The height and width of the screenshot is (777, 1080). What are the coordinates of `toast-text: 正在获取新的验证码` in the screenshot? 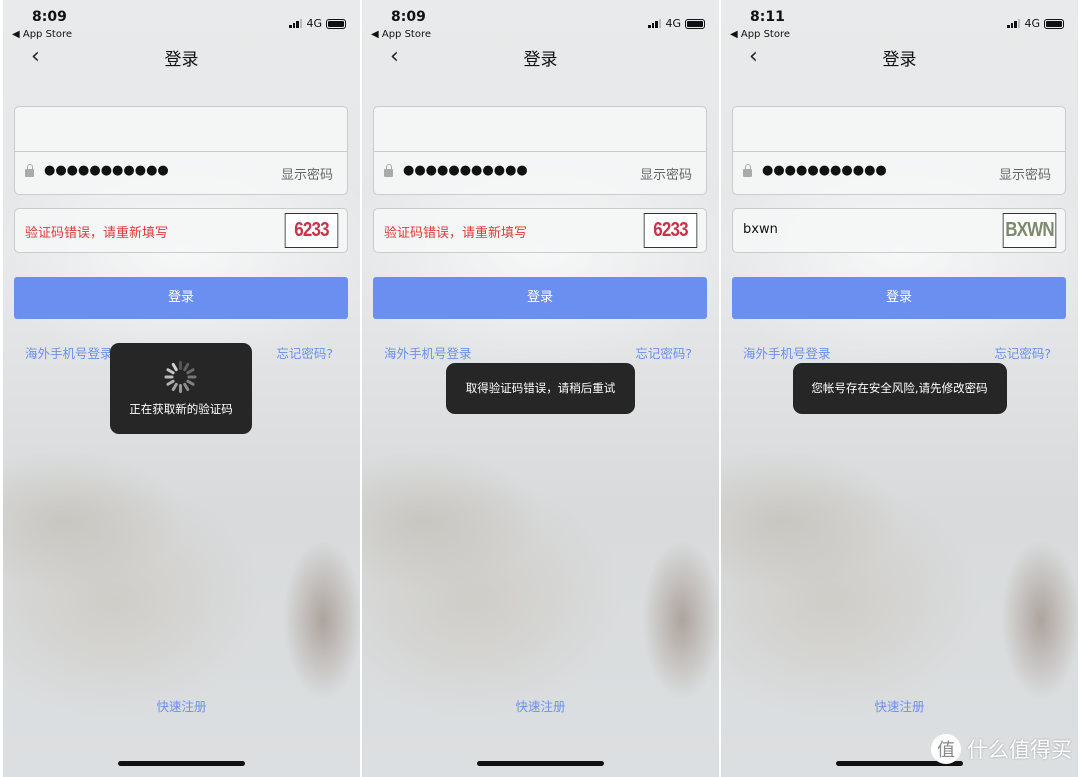 It's located at (181, 409).